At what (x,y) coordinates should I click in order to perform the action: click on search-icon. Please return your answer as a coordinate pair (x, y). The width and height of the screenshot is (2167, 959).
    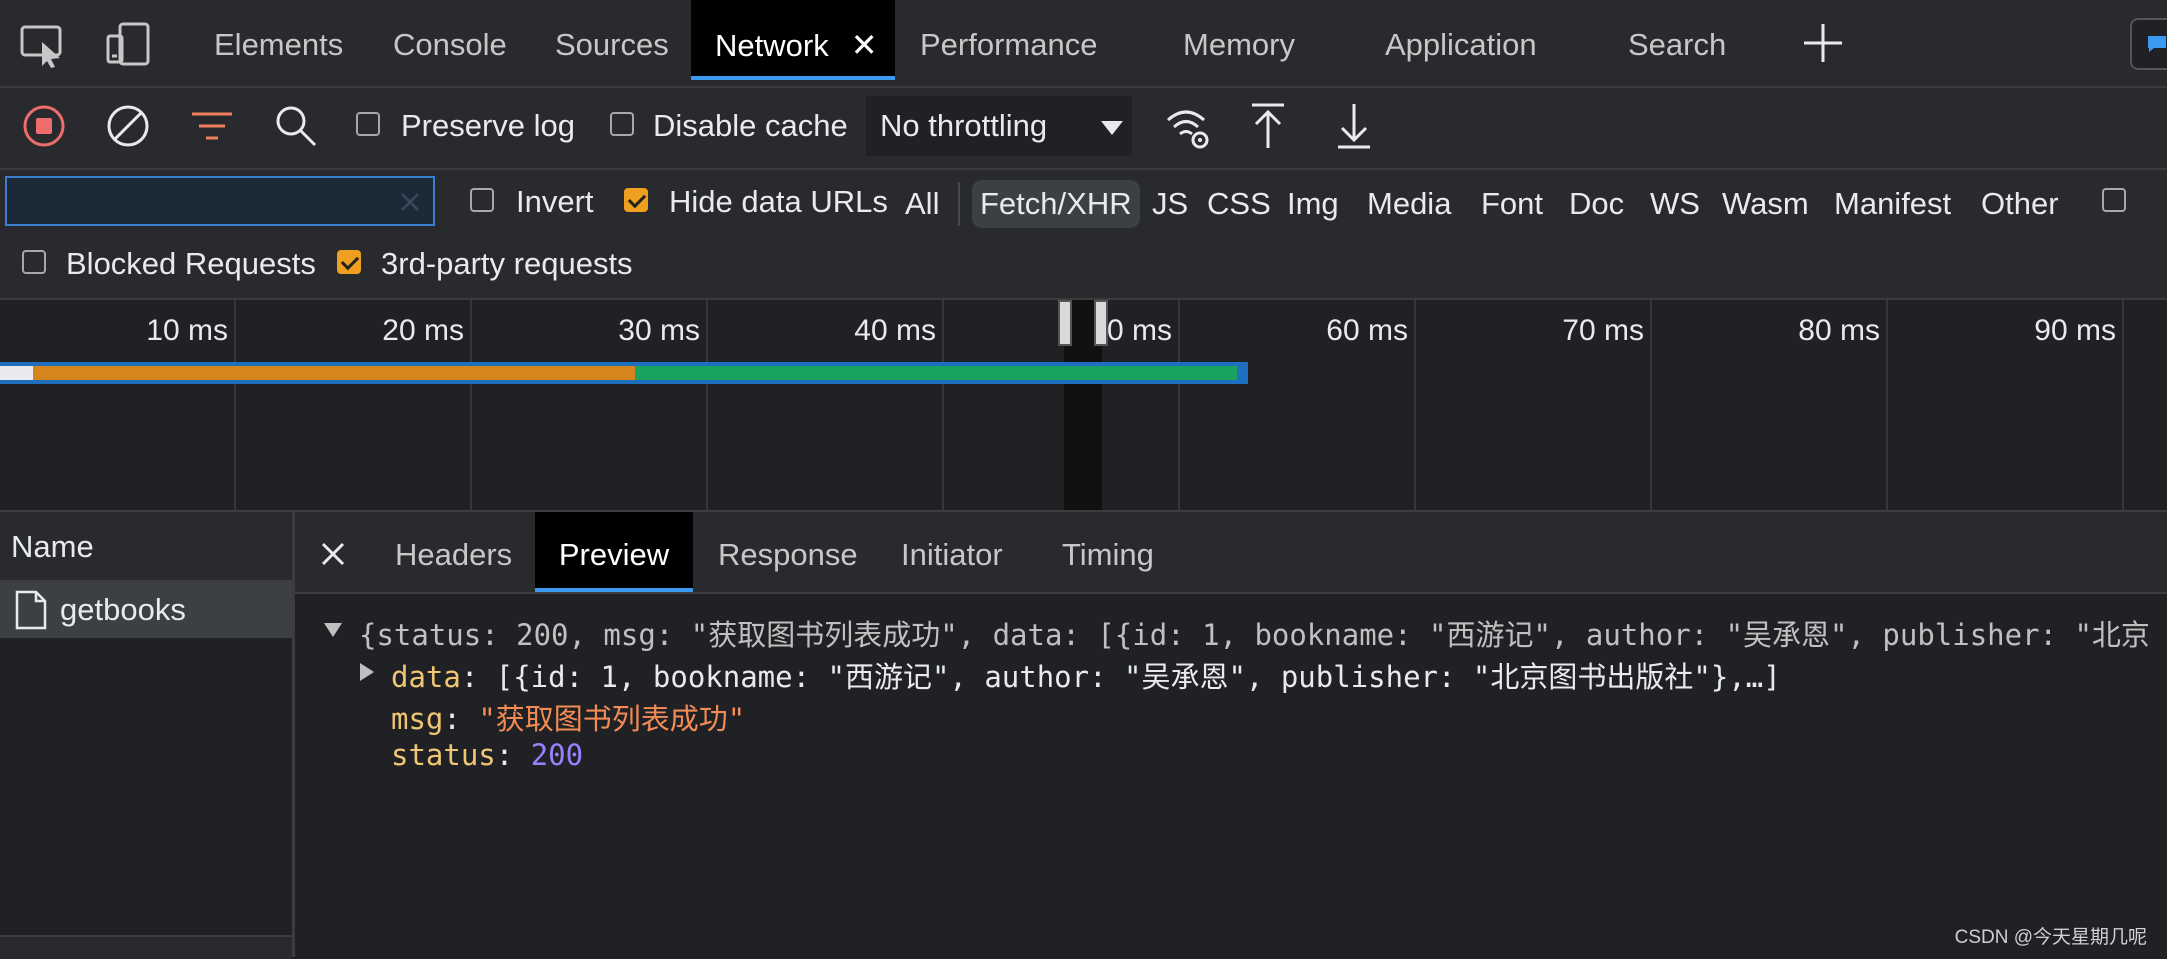
    Looking at the image, I should click on (296, 126).